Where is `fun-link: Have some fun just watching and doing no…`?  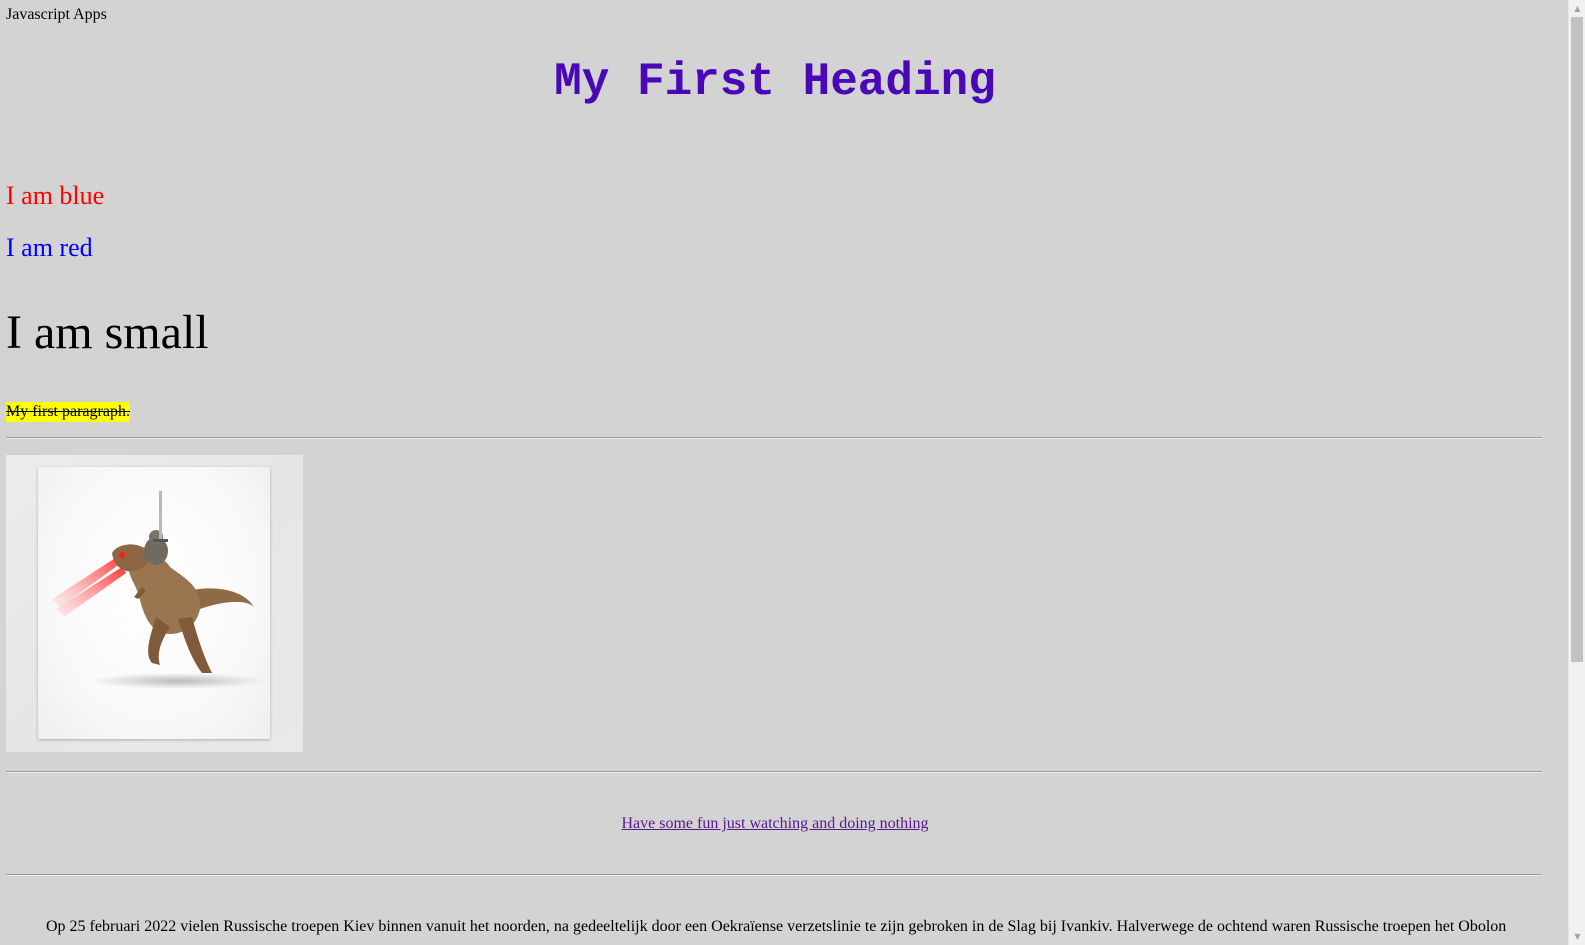
fun-link: Have some fun just watching and doing no… is located at coordinates (774, 823).